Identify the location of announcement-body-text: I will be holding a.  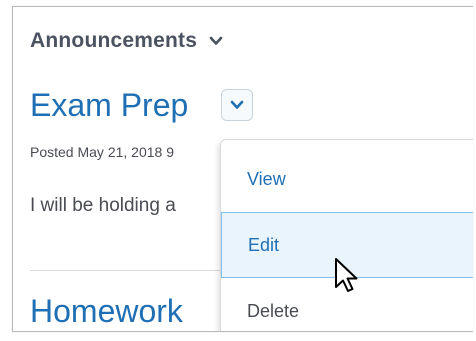
(103, 205).